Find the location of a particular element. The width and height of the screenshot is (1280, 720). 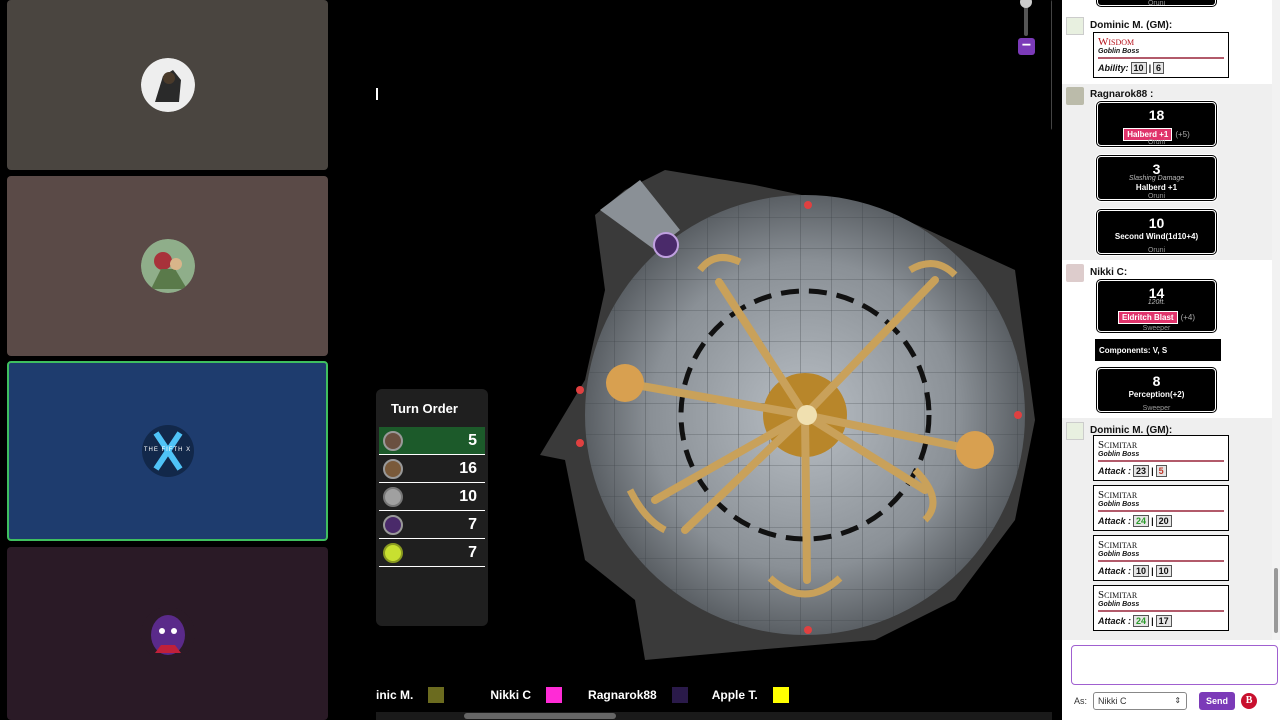

roll-modifier: (+4) is located at coordinates (1188, 317).